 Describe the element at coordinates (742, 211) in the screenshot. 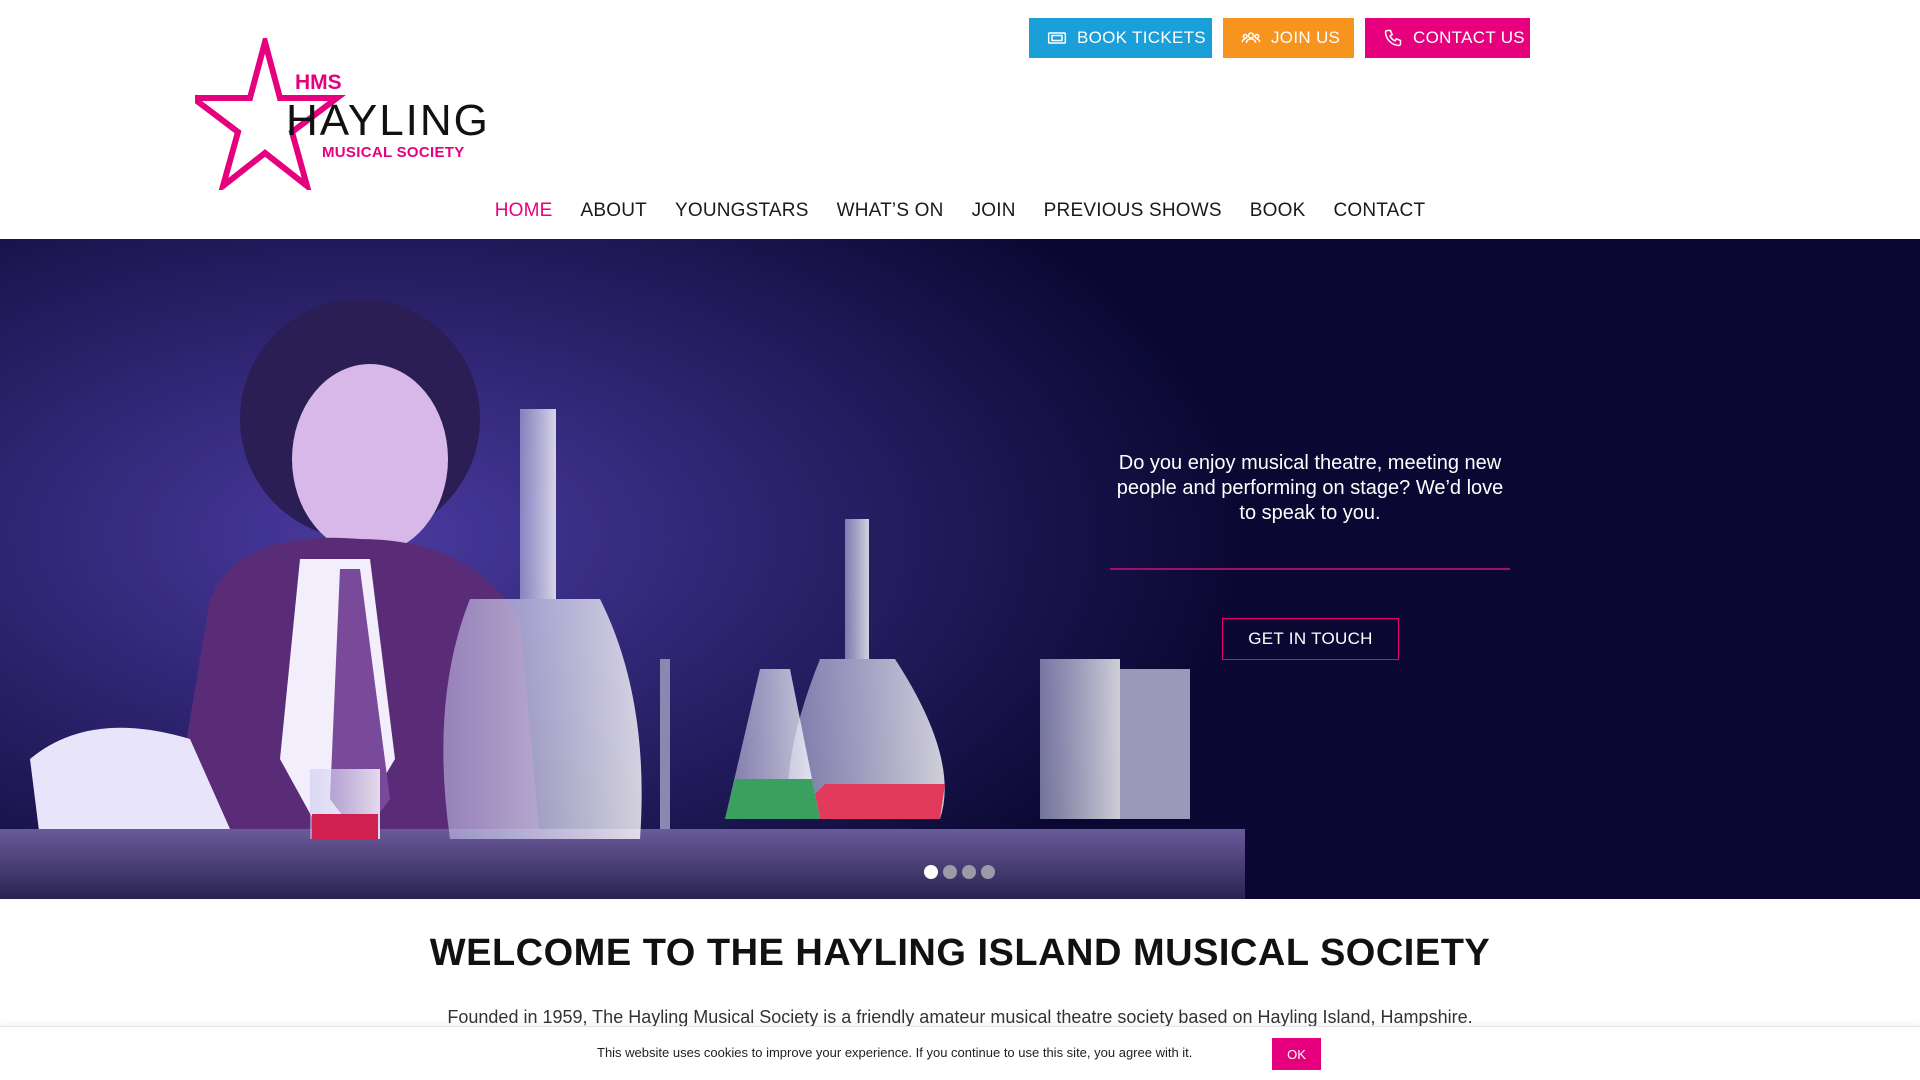

I see `nav-item-youngstars: YOUNGSTARS` at that location.